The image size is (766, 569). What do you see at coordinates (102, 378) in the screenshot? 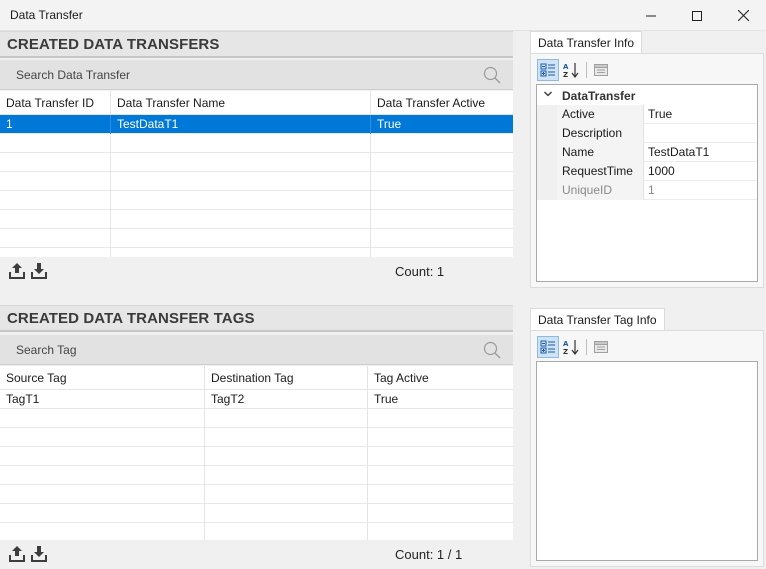
I see `column-header-source-tag: Source Tag` at bounding box center [102, 378].